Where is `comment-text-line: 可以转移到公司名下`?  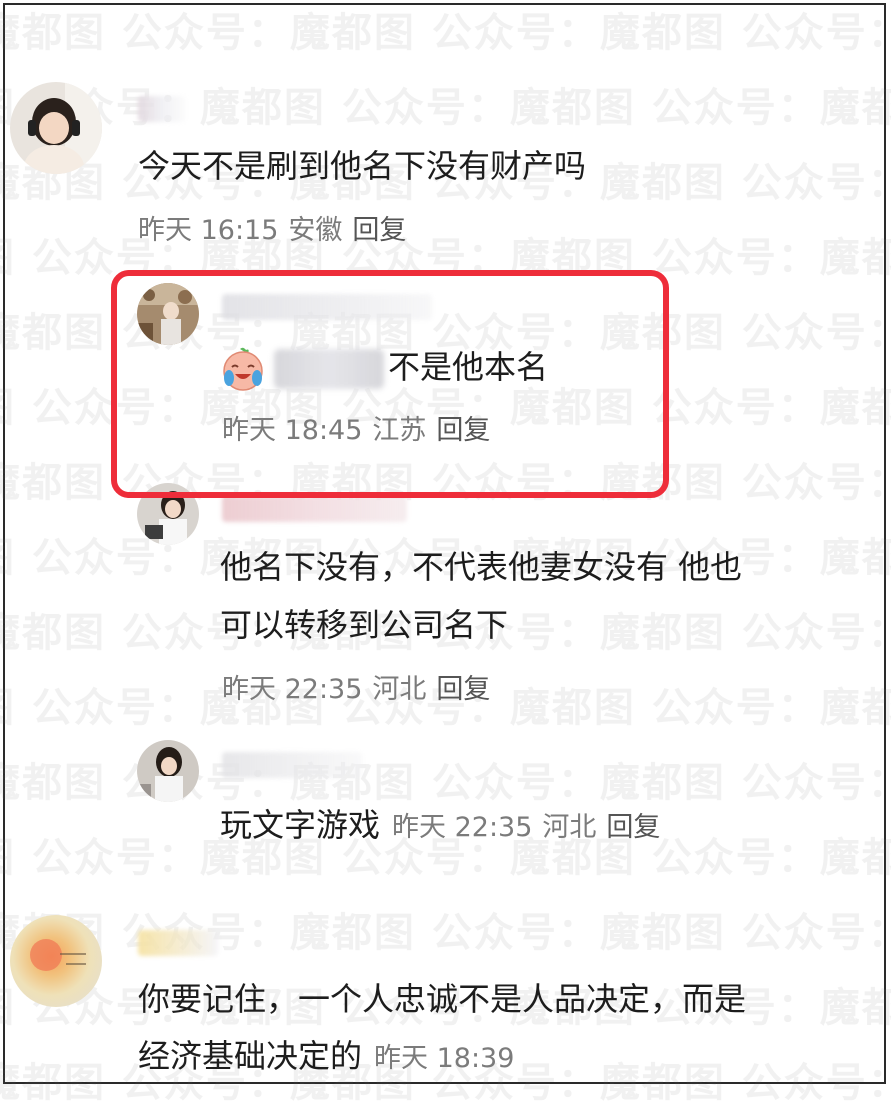 comment-text-line: 可以转移到公司名下 is located at coordinates (364, 625).